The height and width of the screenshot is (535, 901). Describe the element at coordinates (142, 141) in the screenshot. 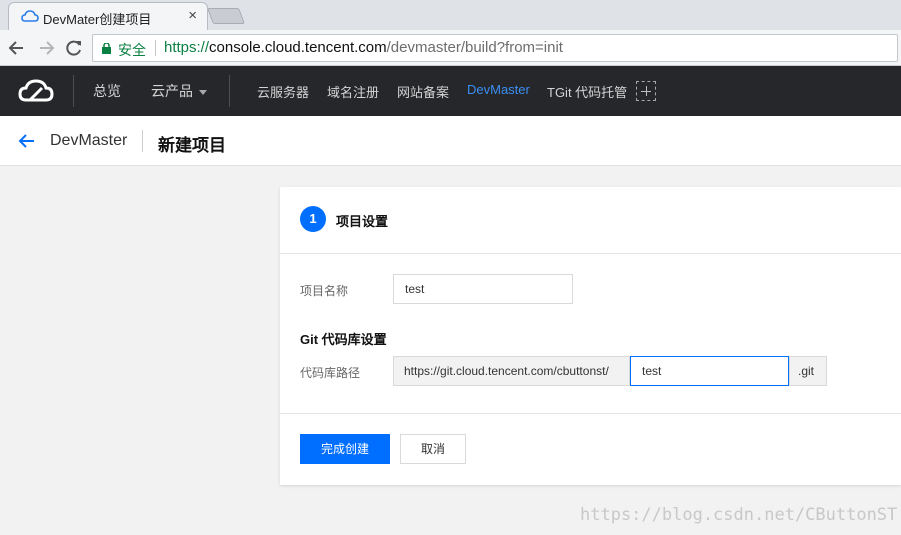

I see `breadcrumb-separator` at that location.